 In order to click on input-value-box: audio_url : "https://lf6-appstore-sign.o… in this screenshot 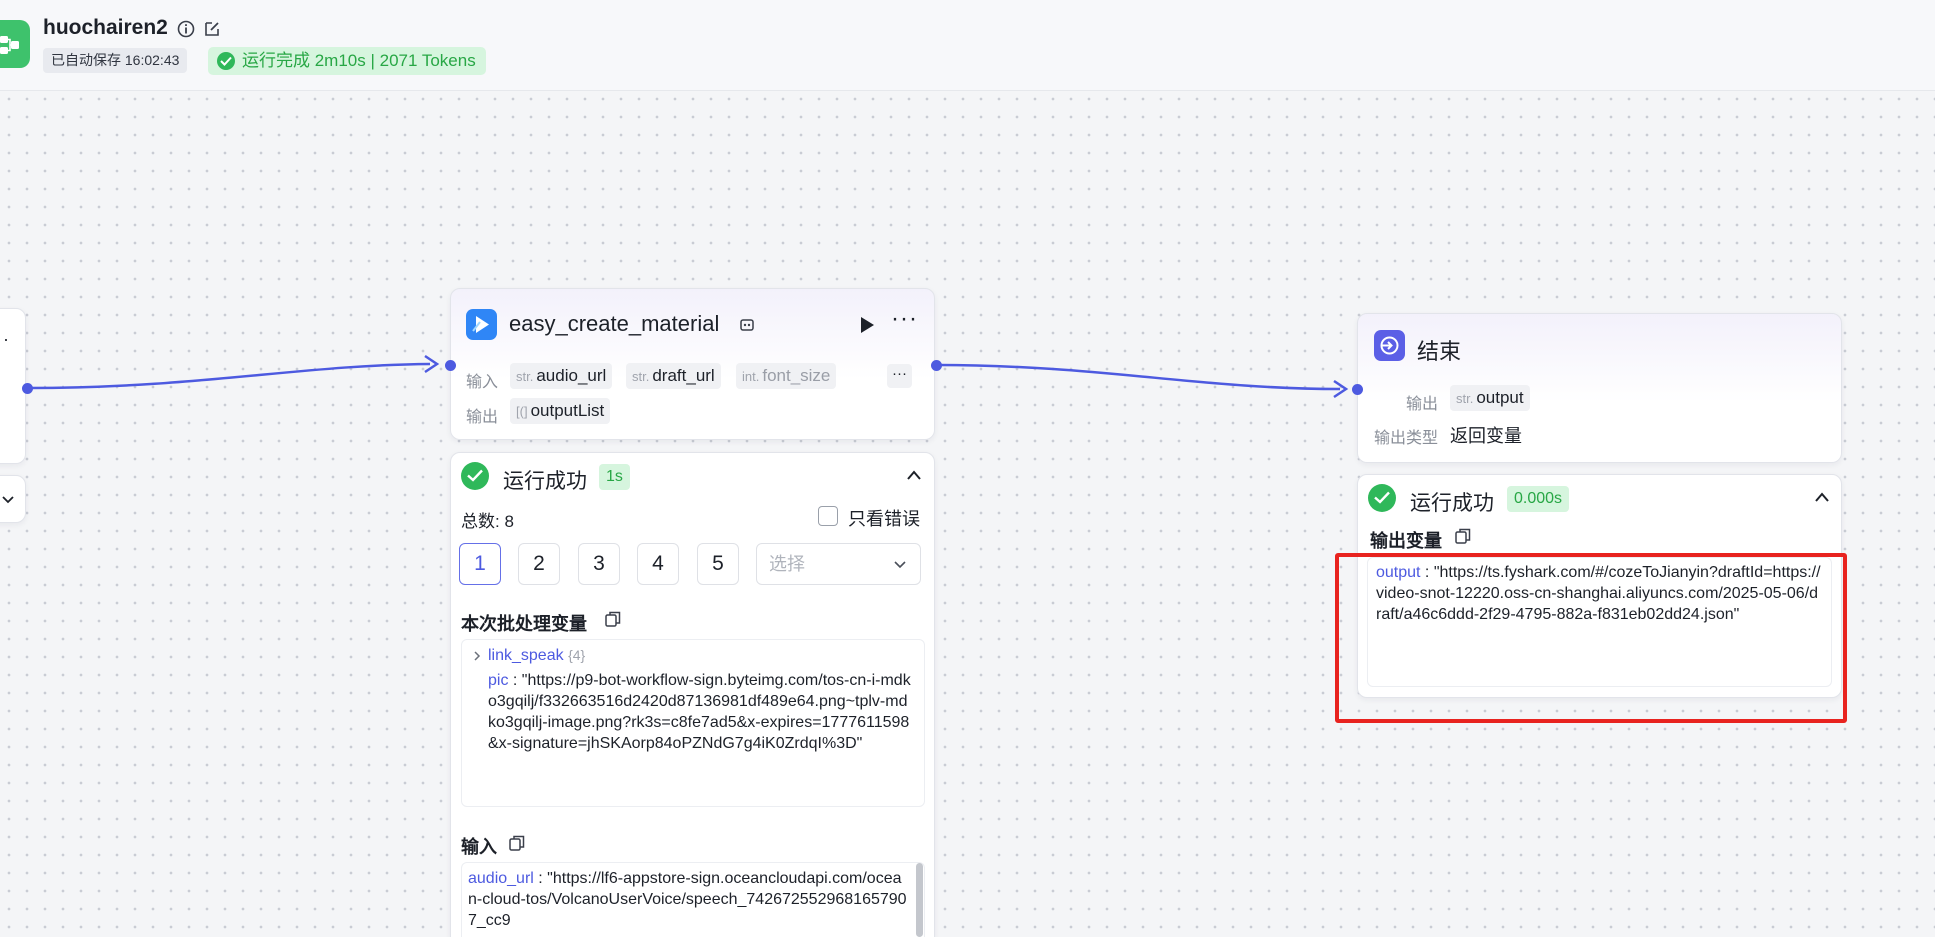, I will do `click(693, 899)`.